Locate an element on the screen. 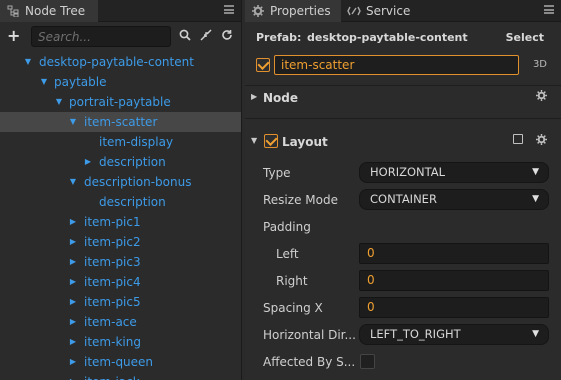 This screenshot has width=561, height=380. padding-row: Padding is located at coordinates (403, 226).